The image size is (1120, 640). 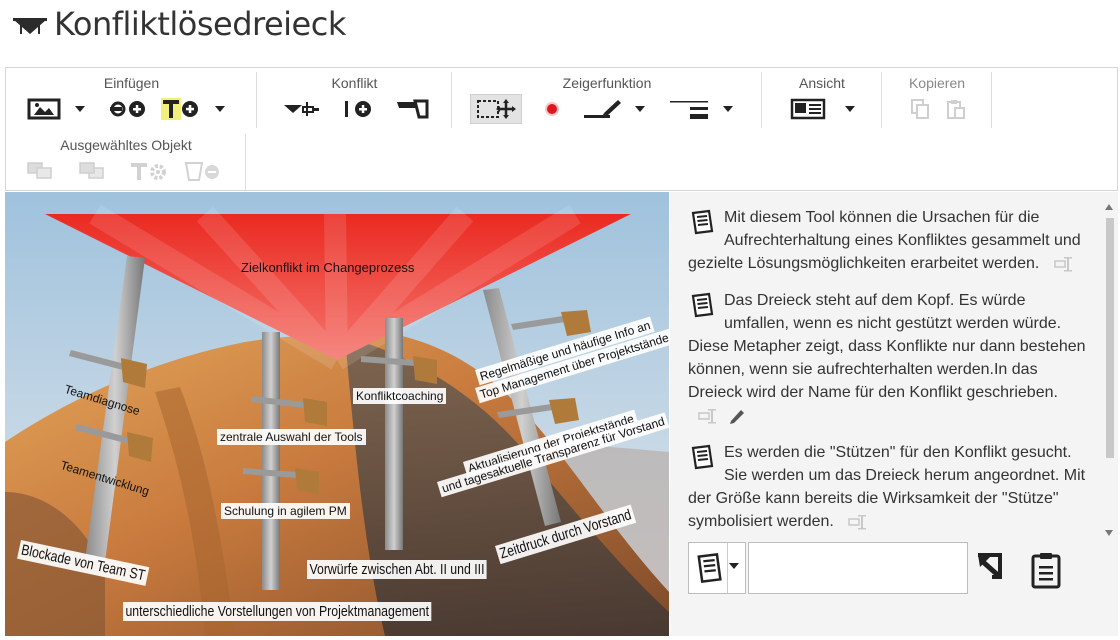 I want to click on paste-icon, so click(x=956, y=109).